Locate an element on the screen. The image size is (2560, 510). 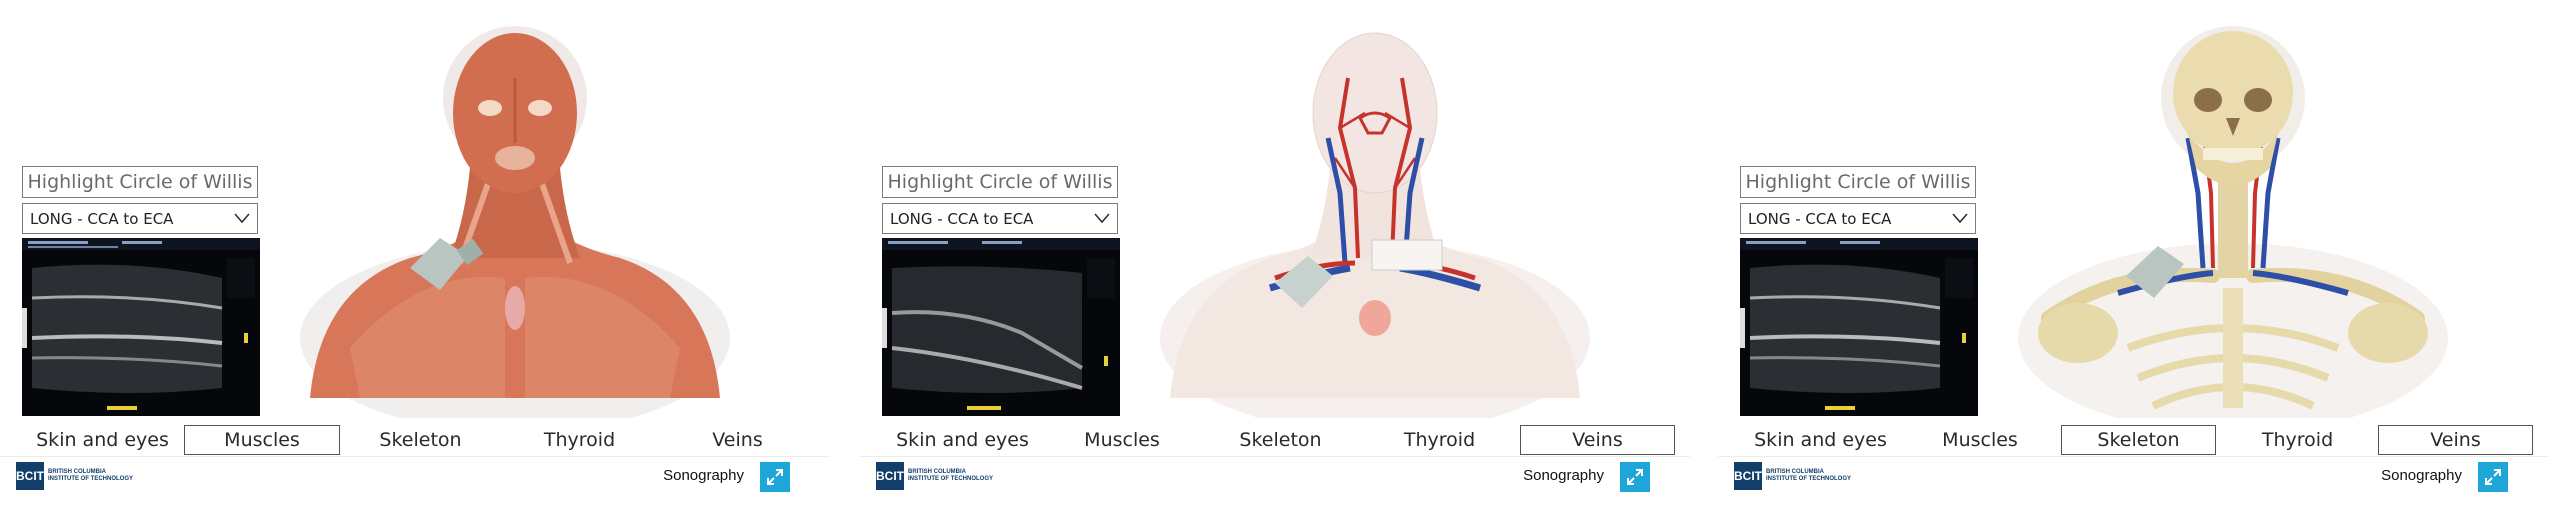
anatomy-figure-skeleton is located at coordinates (2233, 225).